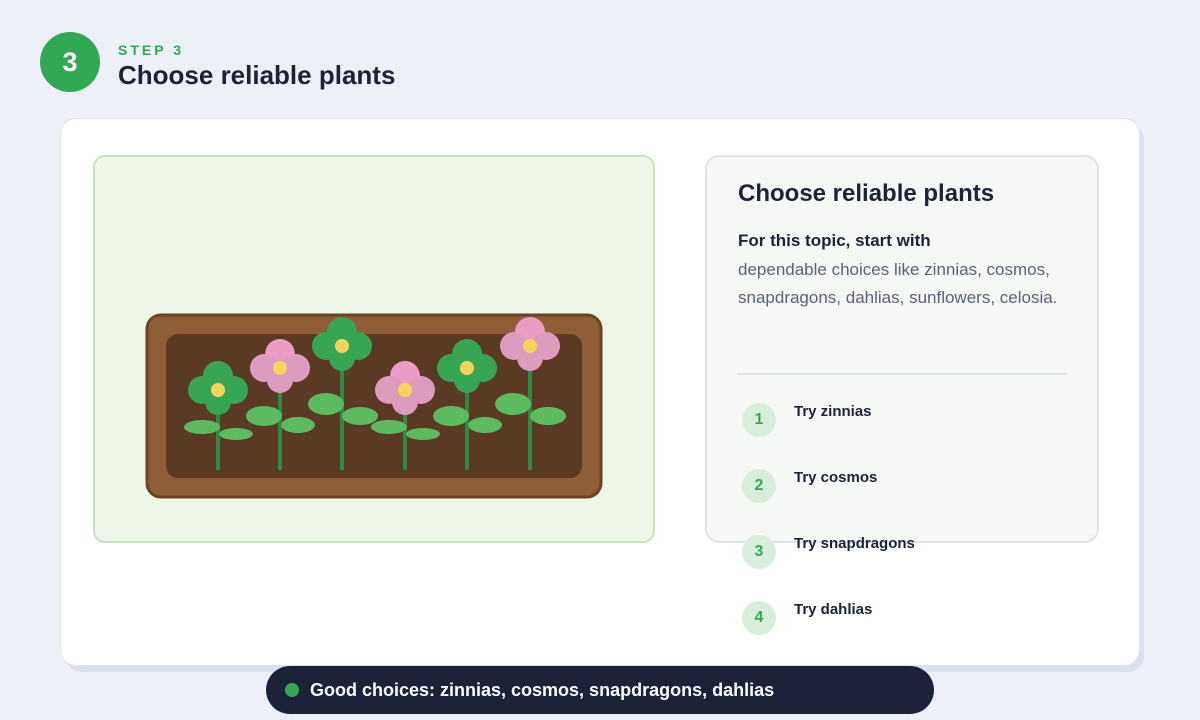 The height and width of the screenshot is (720, 1200). Describe the element at coordinates (292, 690) in the screenshot. I see `status-dot` at that location.